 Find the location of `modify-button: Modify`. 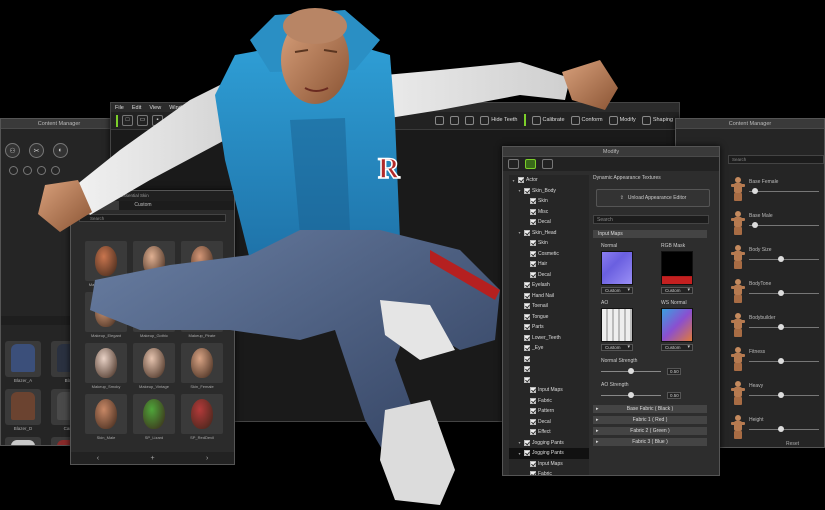

modify-button: Modify is located at coordinates (622, 120).